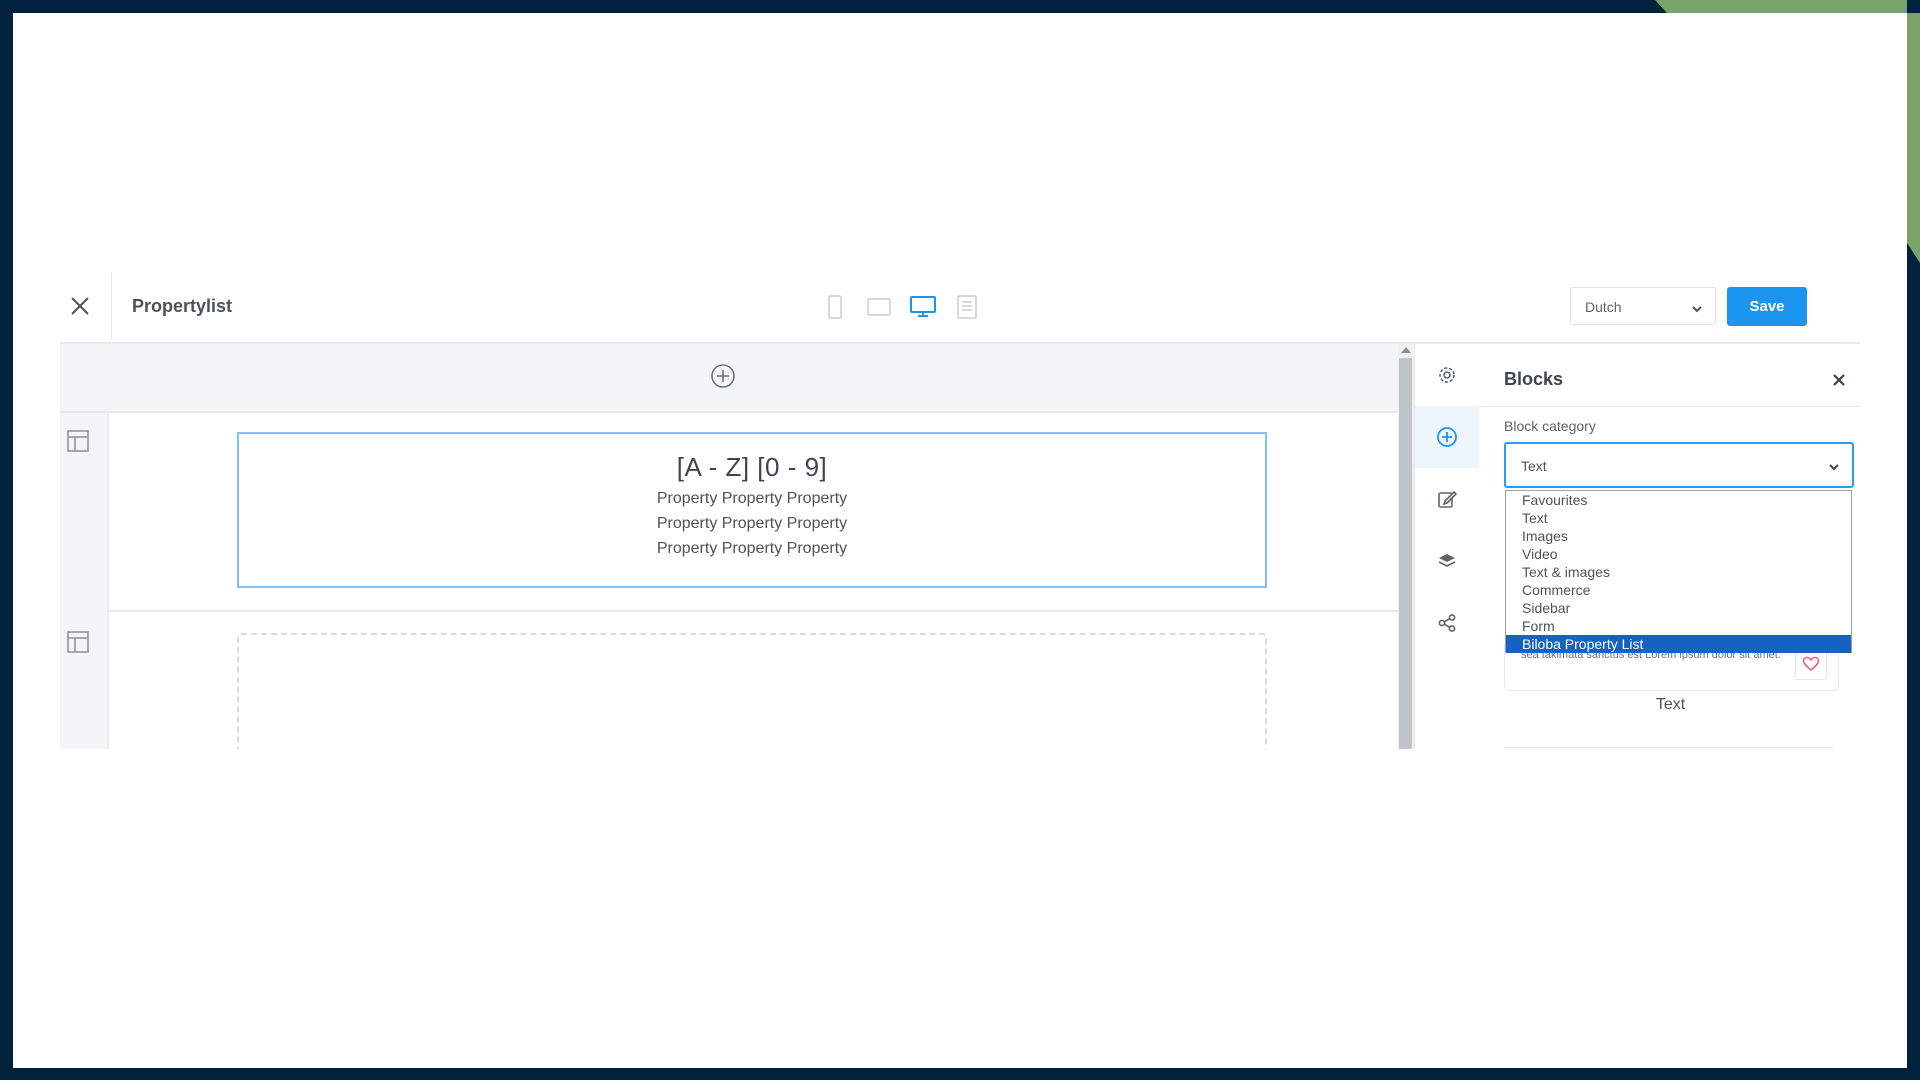 This screenshot has height=1080, width=1920. Describe the element at coordinates (1447, 499) in the screenshot. I see `edit-icon` at that location.